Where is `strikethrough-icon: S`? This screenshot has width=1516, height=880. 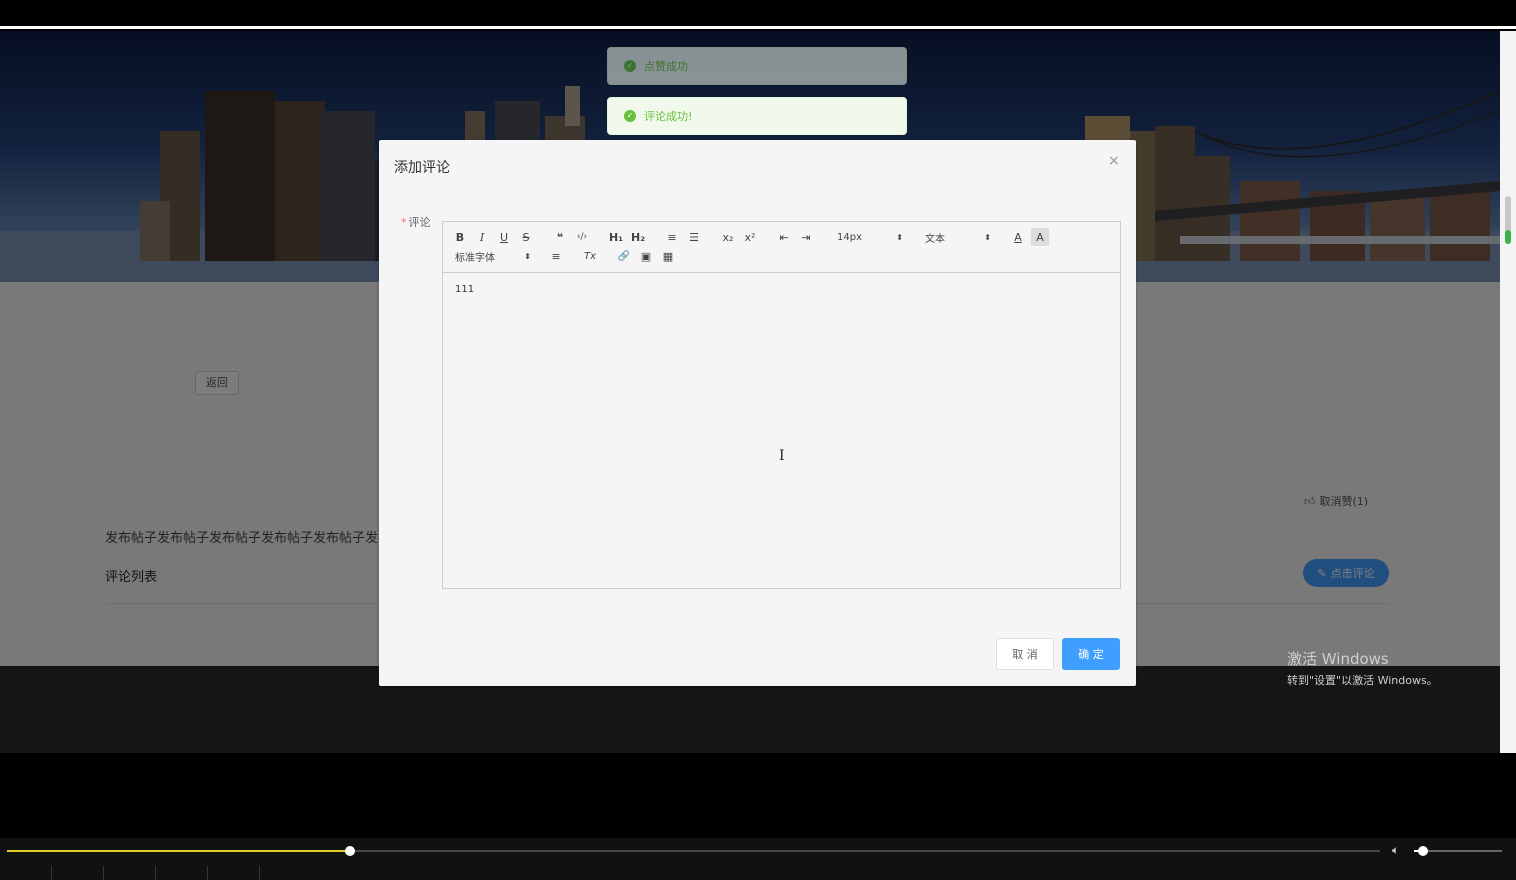 strikethrough-icon: S is located at coordinates (526, 237).